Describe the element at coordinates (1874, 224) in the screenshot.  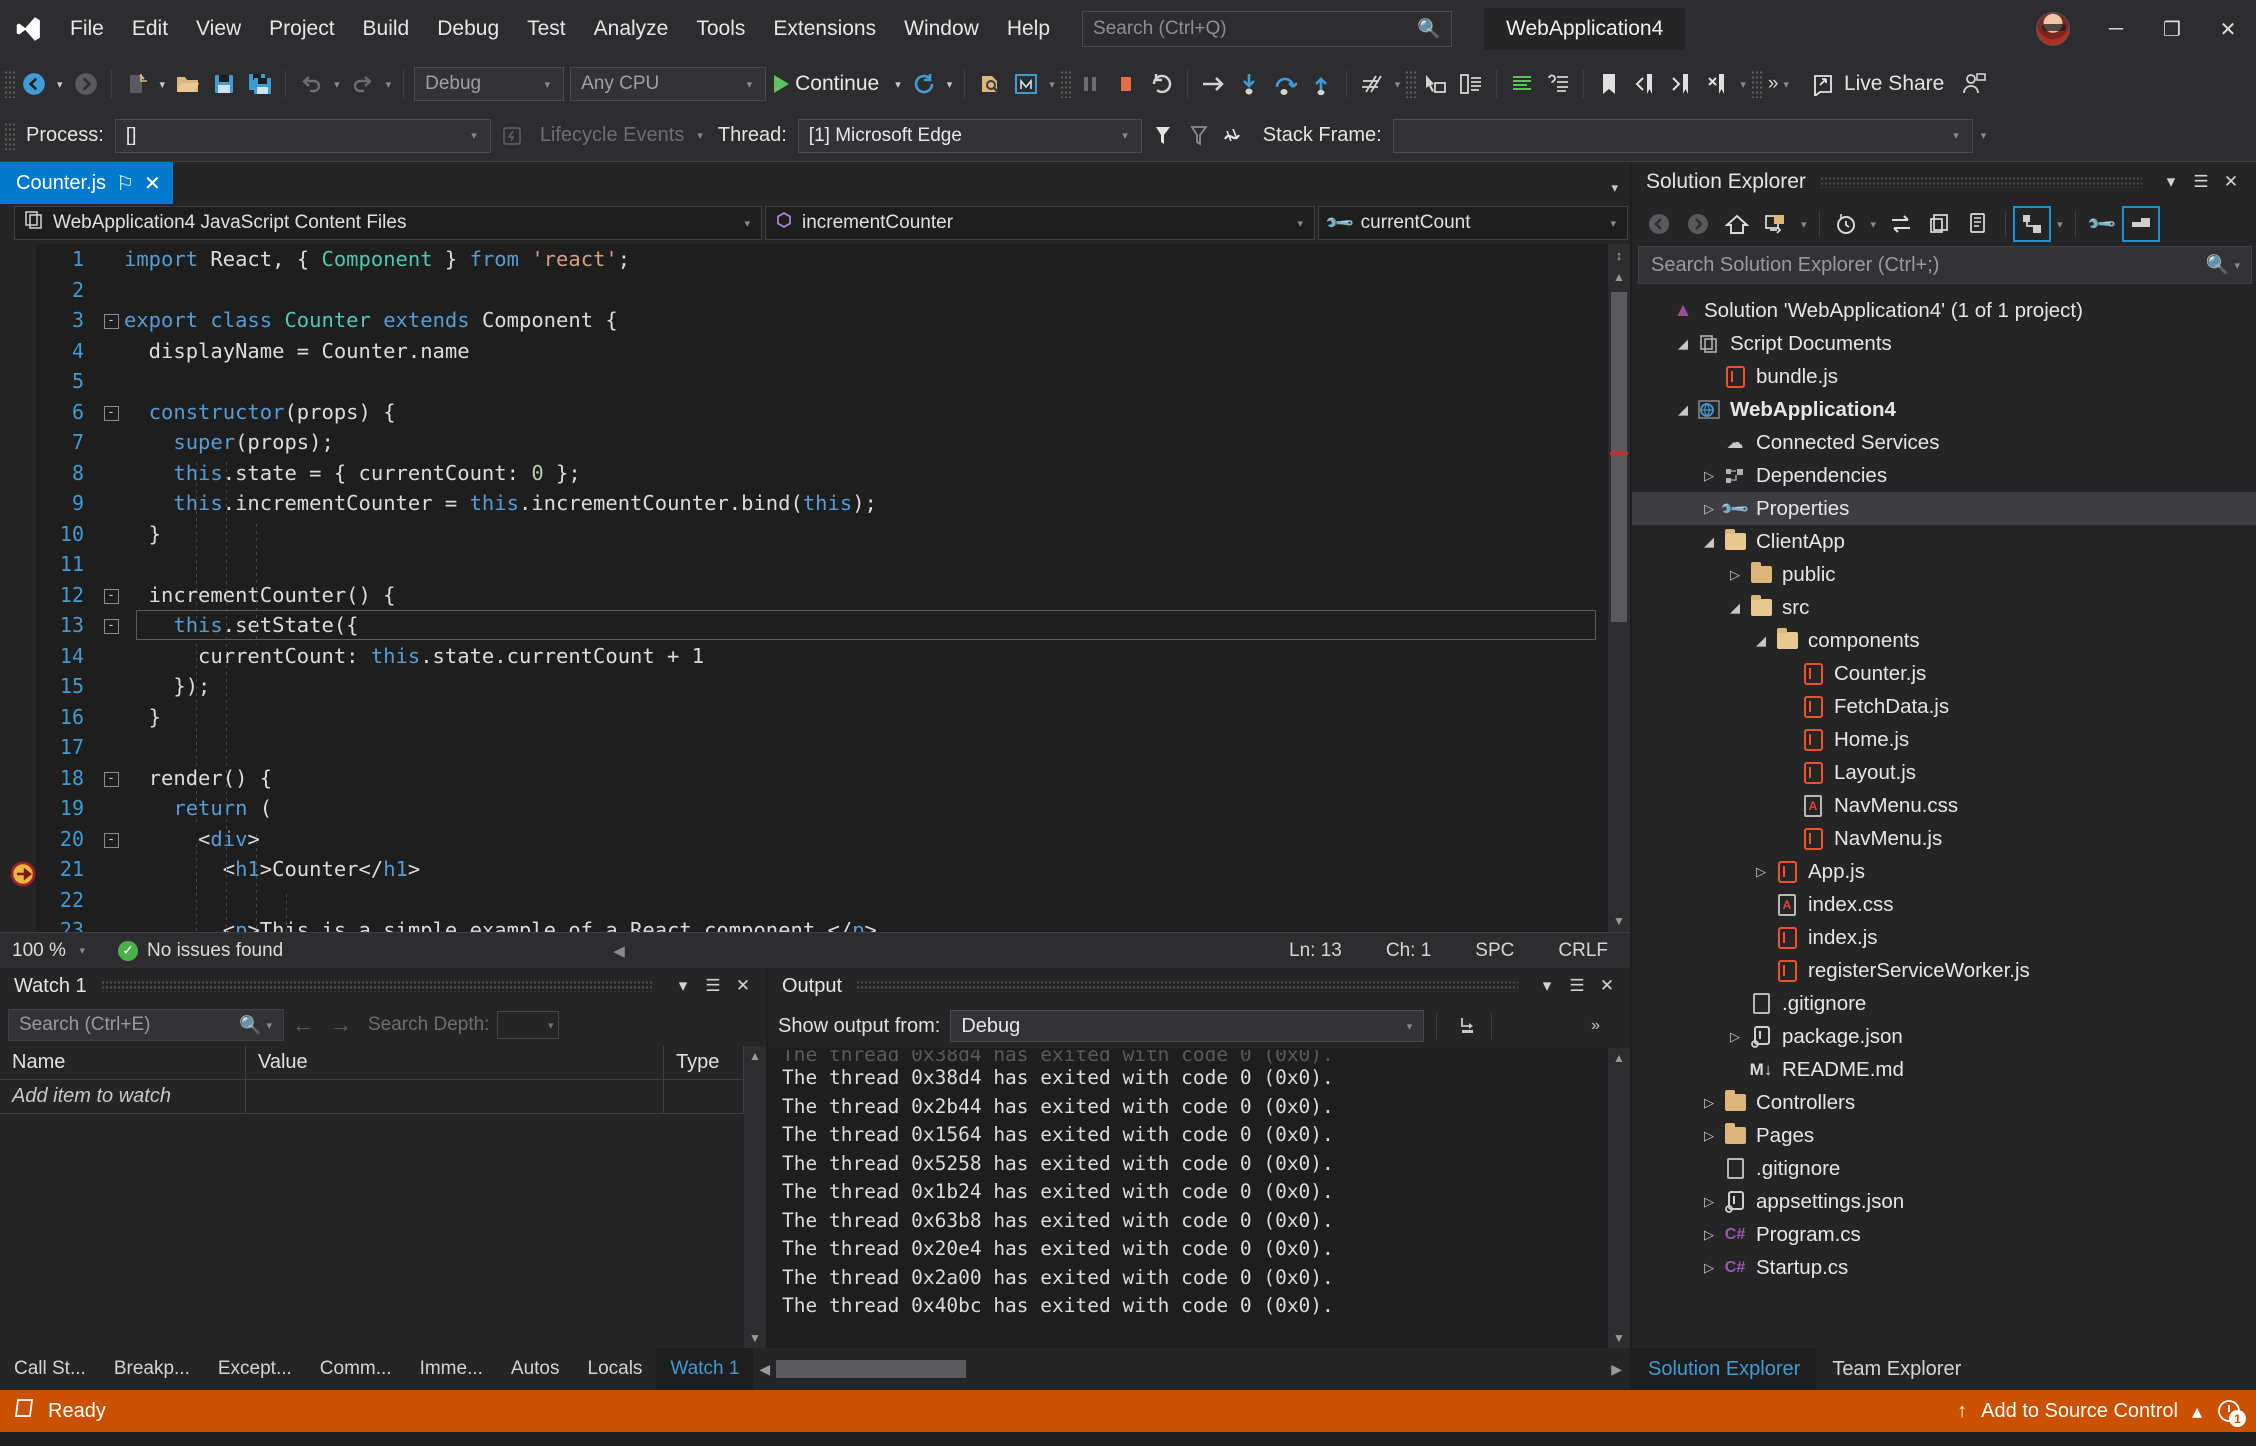
I see `history-dropdown: ▾` at that location.